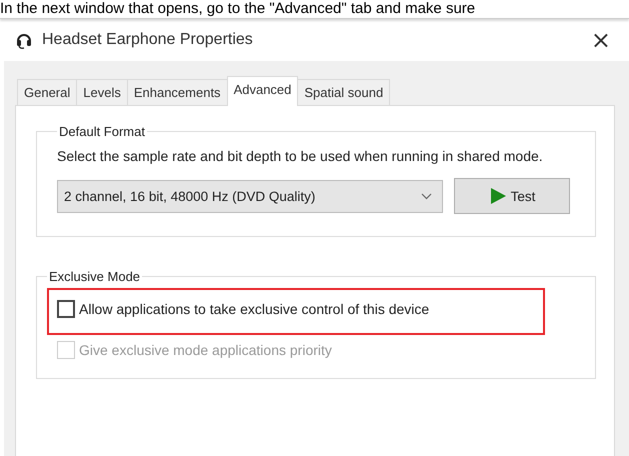 This screenshot has width=629, height=456. I want to click on close-button: ×, so click(600, 40).